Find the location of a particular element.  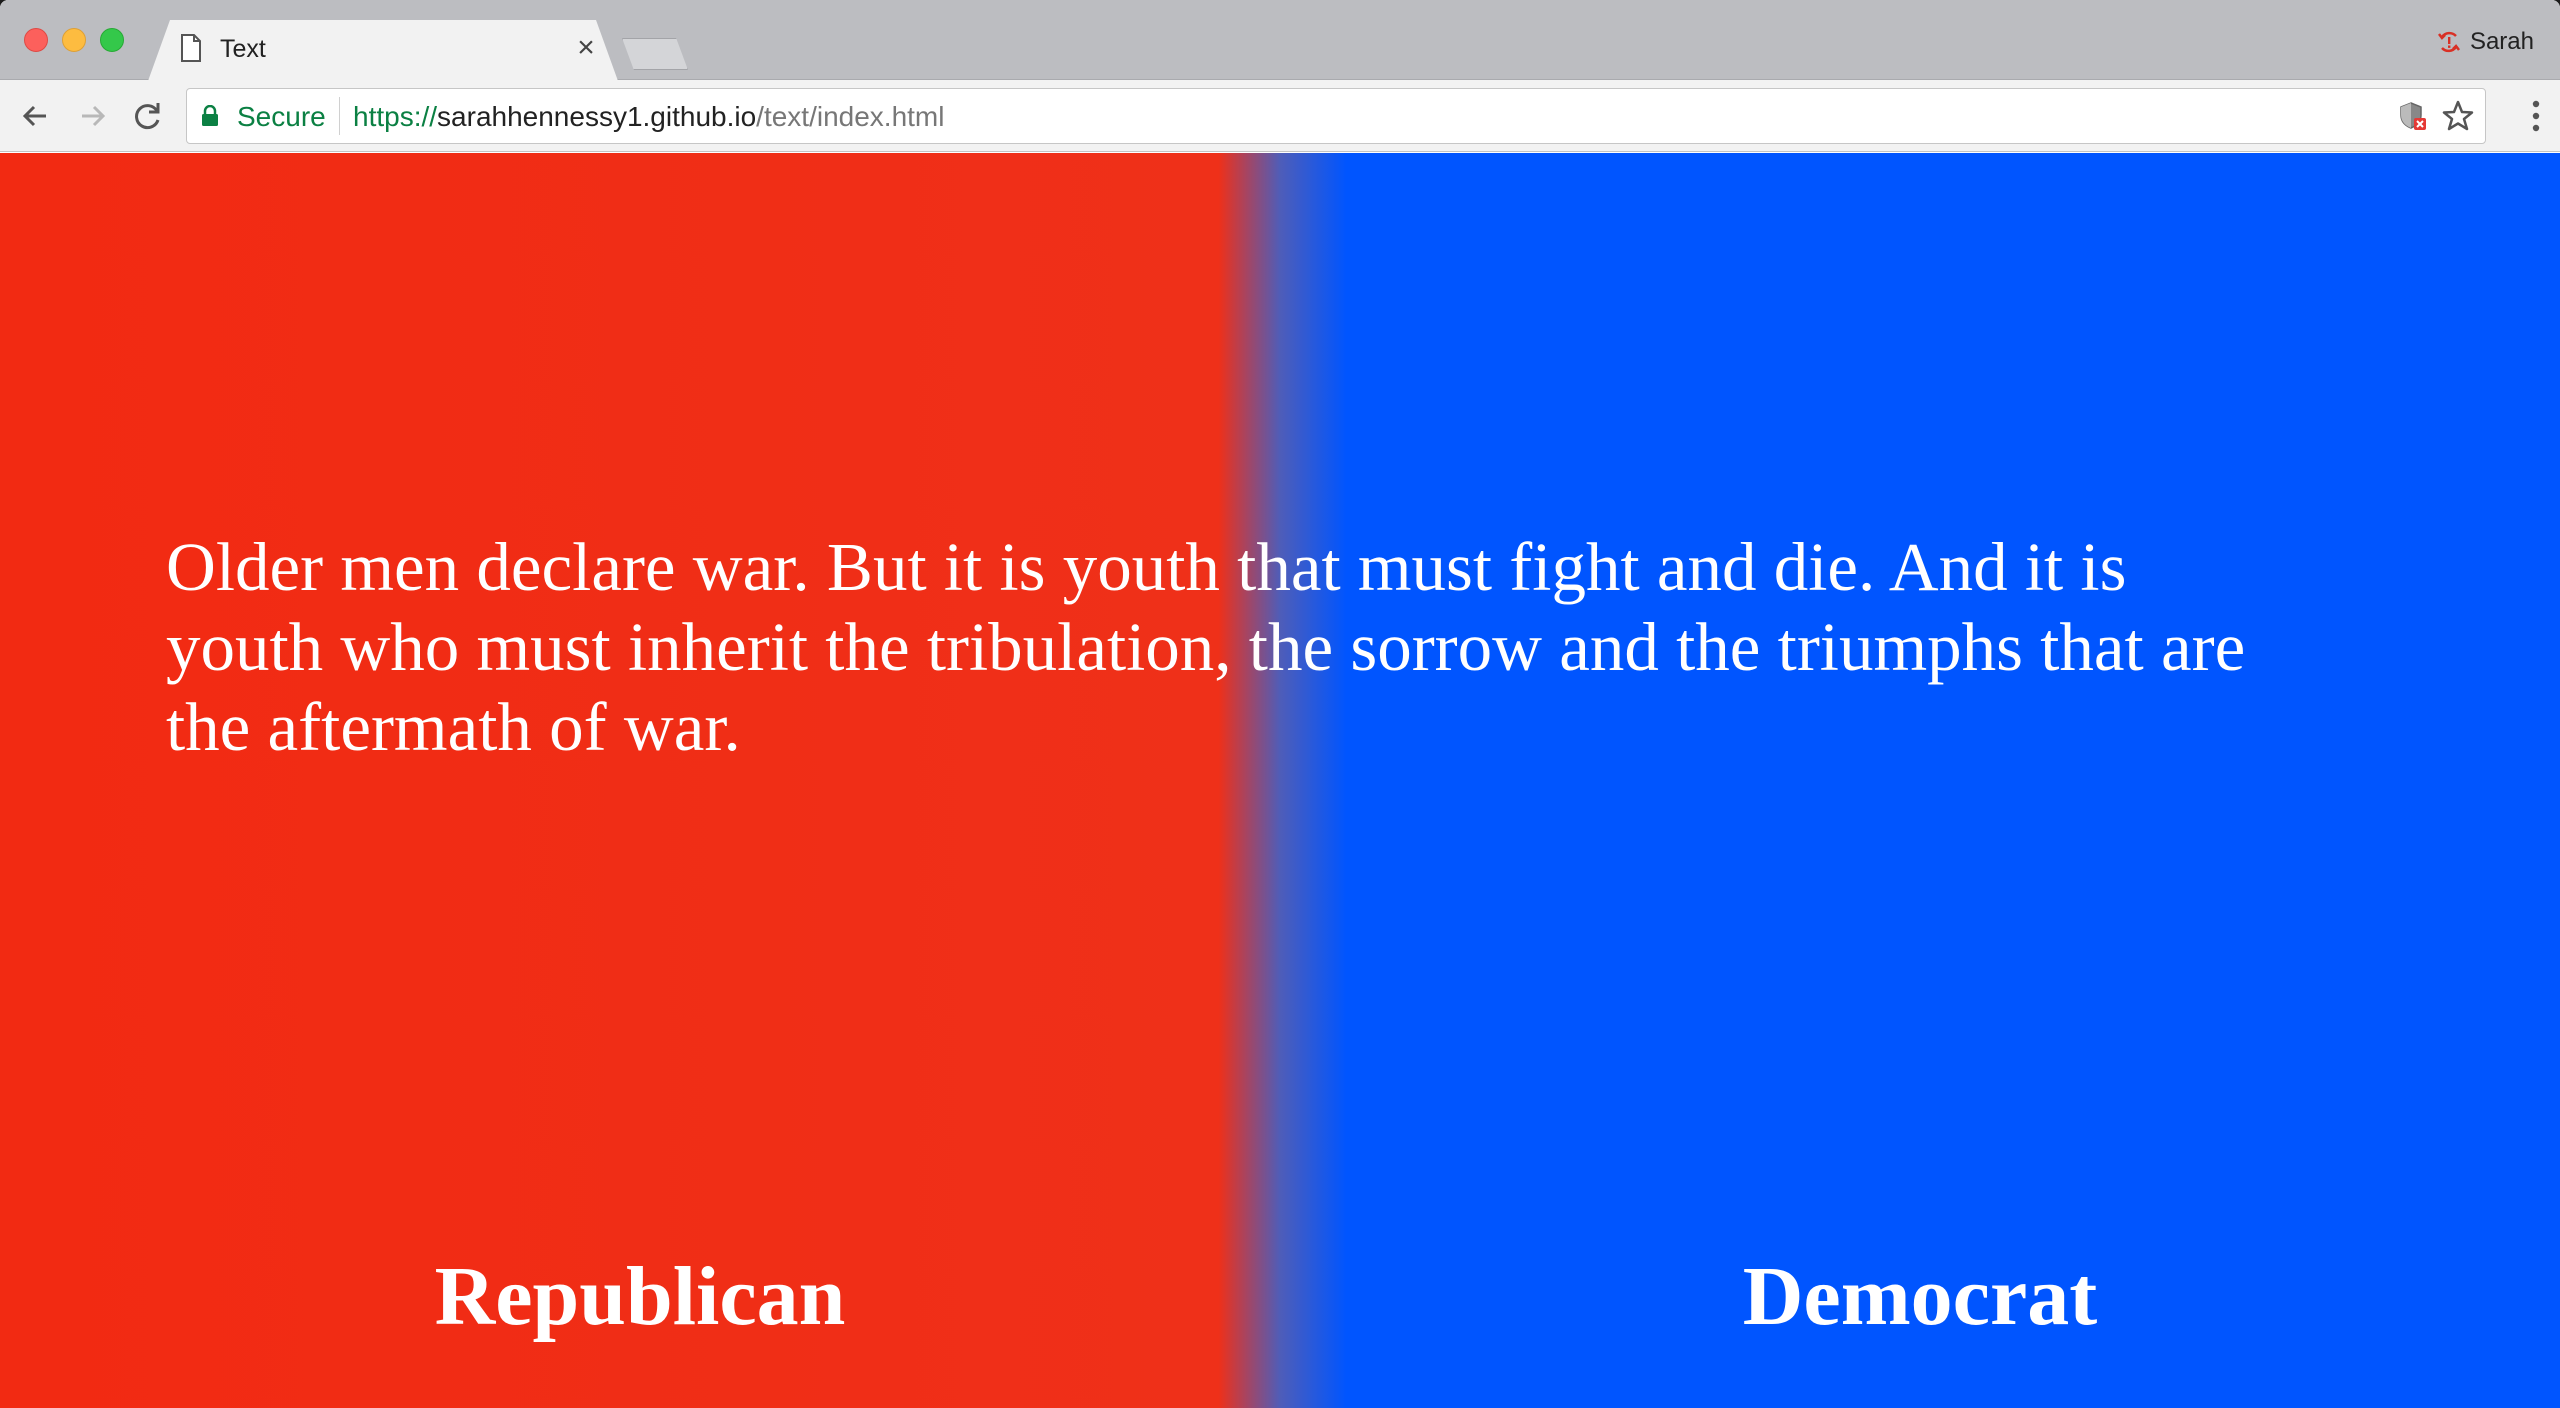

democrat-label: Democrat is located at coordinates (1920, 1296).